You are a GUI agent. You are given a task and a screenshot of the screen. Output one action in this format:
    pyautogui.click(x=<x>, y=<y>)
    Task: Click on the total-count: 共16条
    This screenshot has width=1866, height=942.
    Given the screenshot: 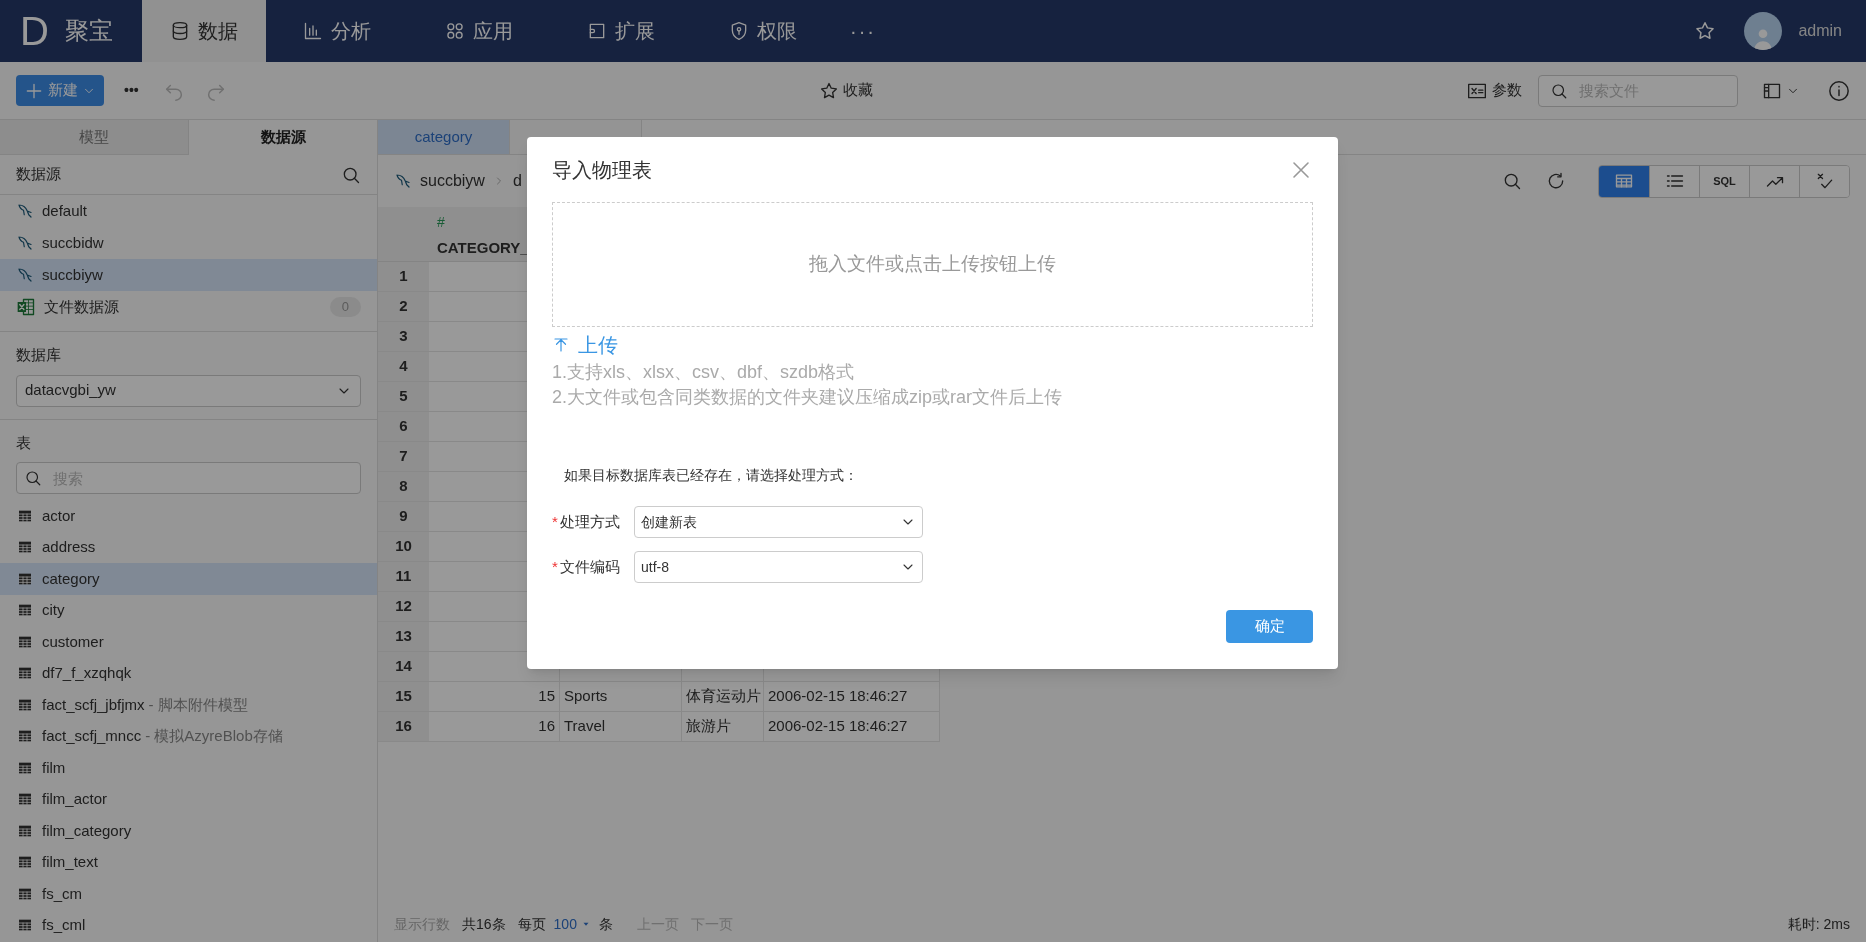 What is the action you would take?
    pyautogui.click(x=484, y=924)
    